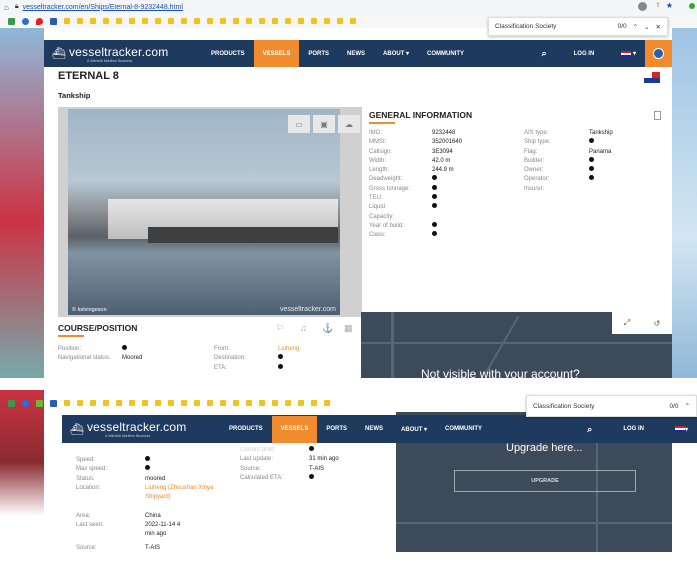 This screenshot has width=697, height=570. What do you see at coordinates (348, 328) in the screenshot?
I see `calendar-icon: ▦` at bounding box center [348, 328].